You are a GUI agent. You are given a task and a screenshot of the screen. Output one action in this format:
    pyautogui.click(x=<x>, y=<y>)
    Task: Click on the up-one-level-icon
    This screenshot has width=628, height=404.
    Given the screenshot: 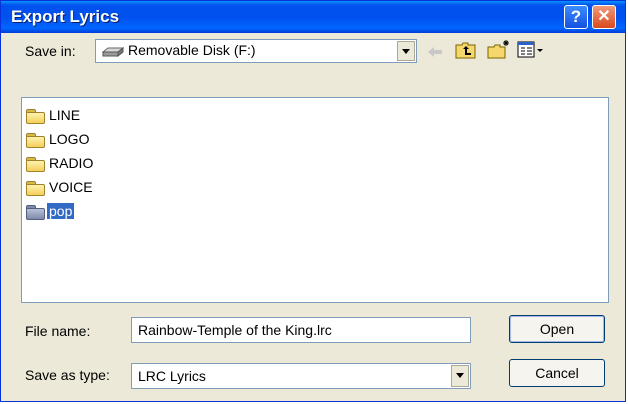 What is the action you would take?
    pyautogui.click(x=466, y=52)
    